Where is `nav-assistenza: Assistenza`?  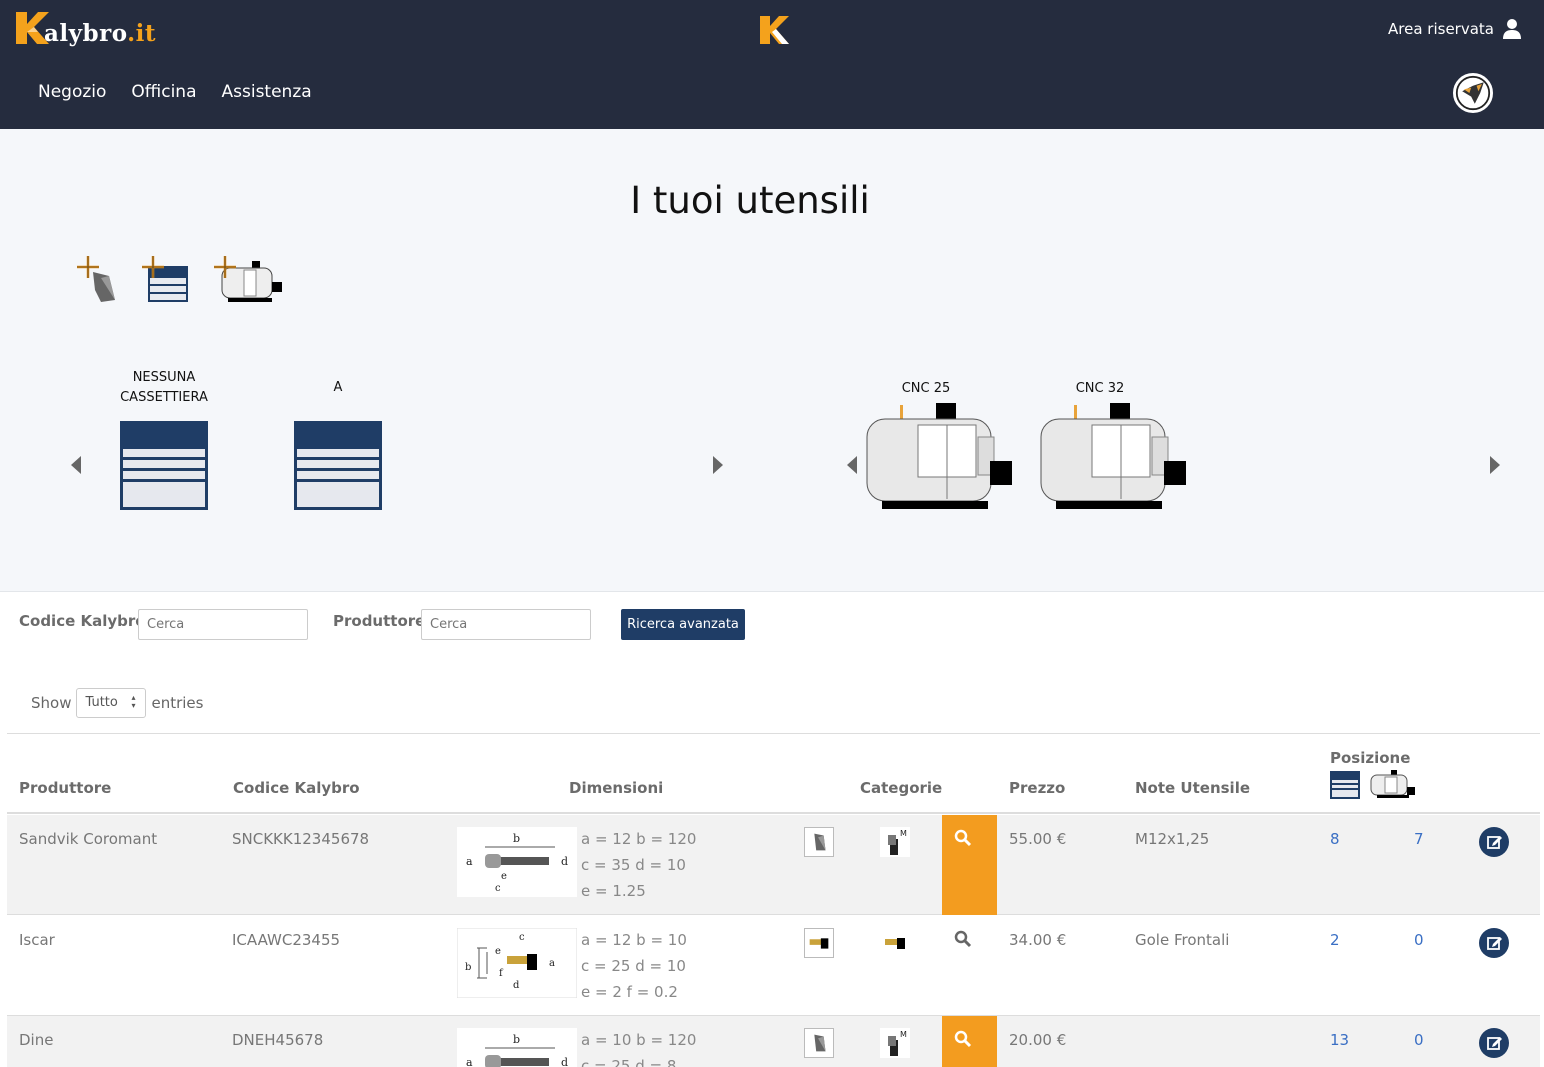
nav-assistenza: Assistenza is located at coordinates (267, 92).